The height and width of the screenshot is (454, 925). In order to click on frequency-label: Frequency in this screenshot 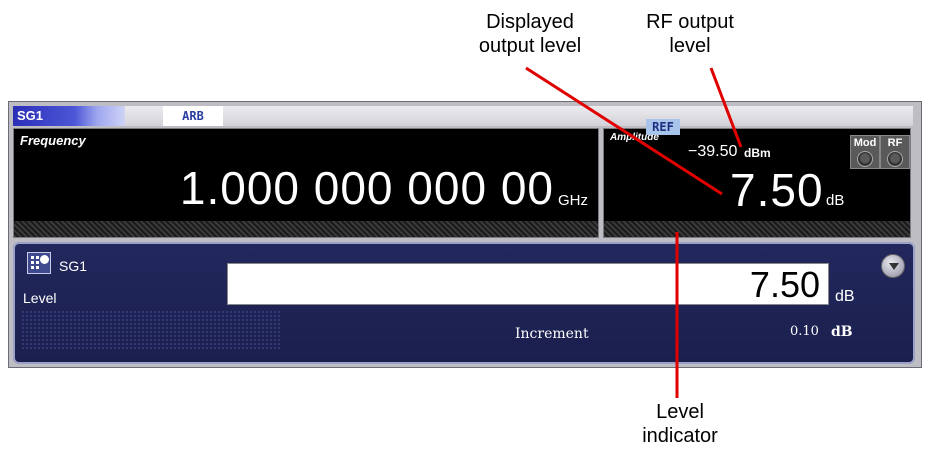, I will do `click(53, 140)`.